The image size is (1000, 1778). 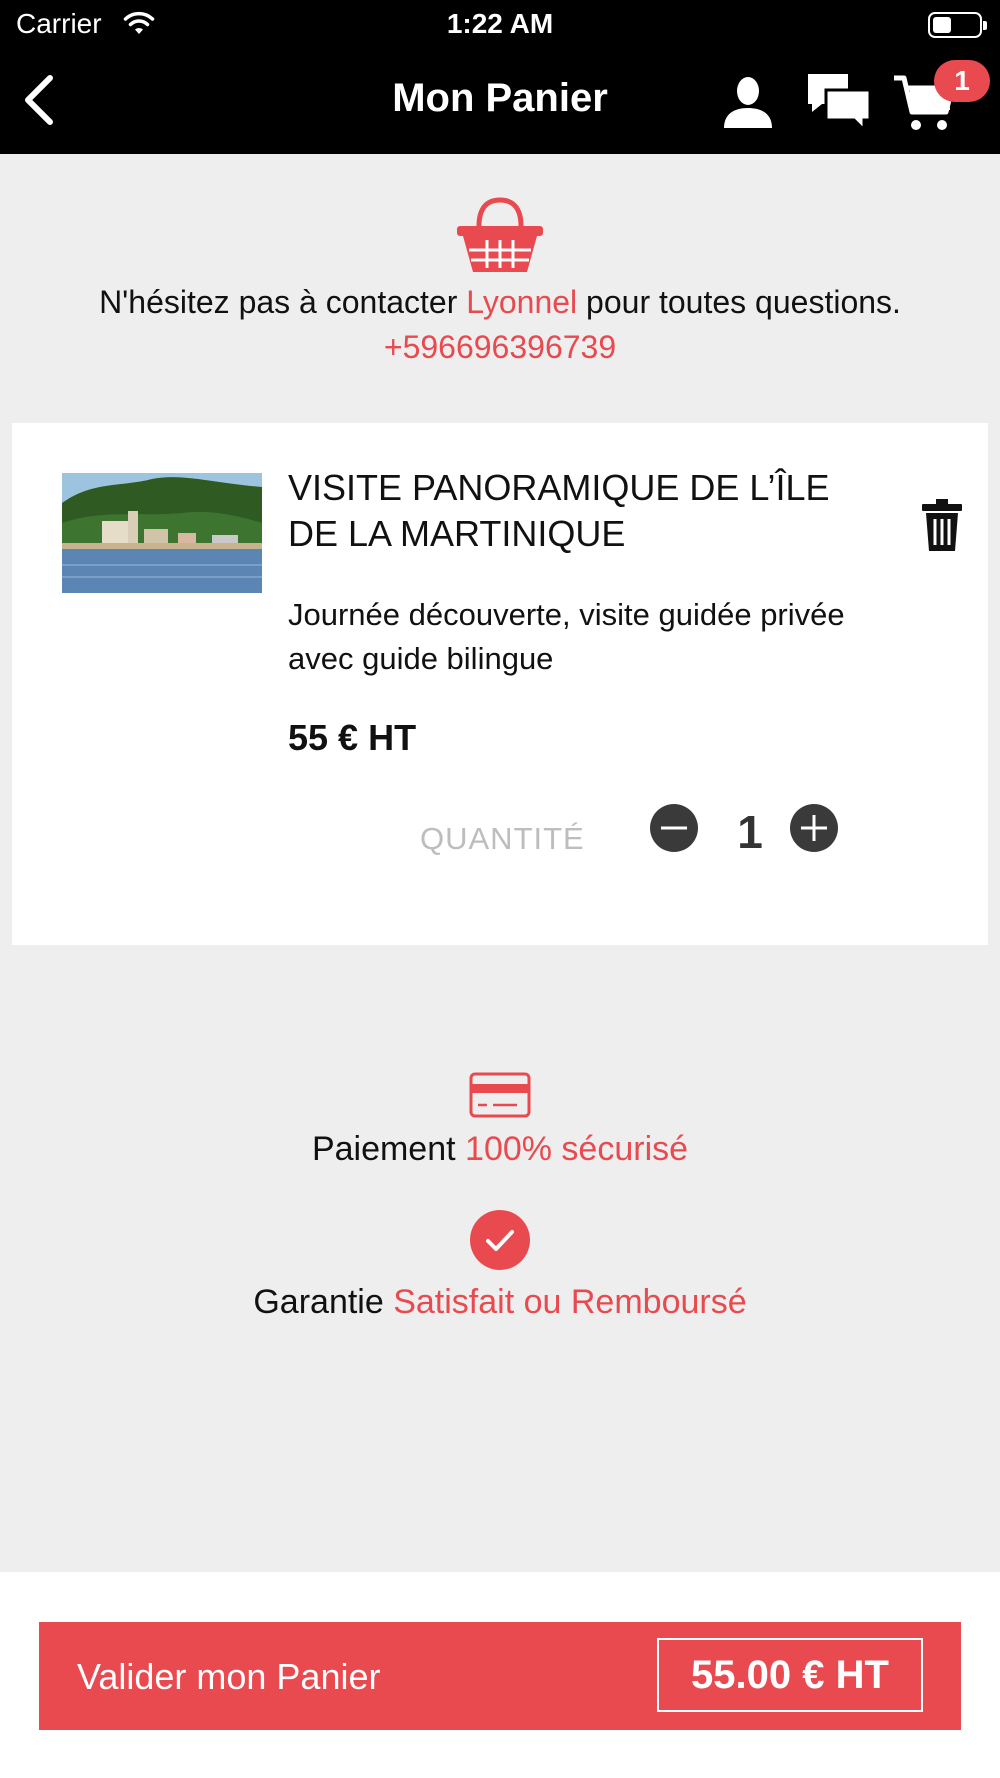 I want to click on clock: 1:22 AM, so click(x=500, y=23).